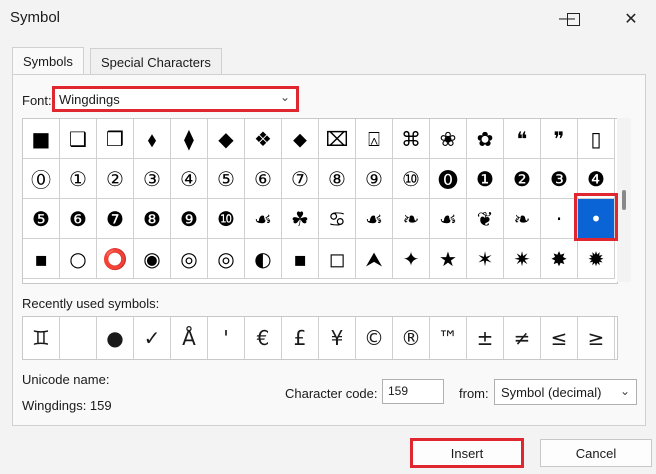 The image size is (656, 474). I want to click on symbol-cell: ⑦, so click(300, 179).